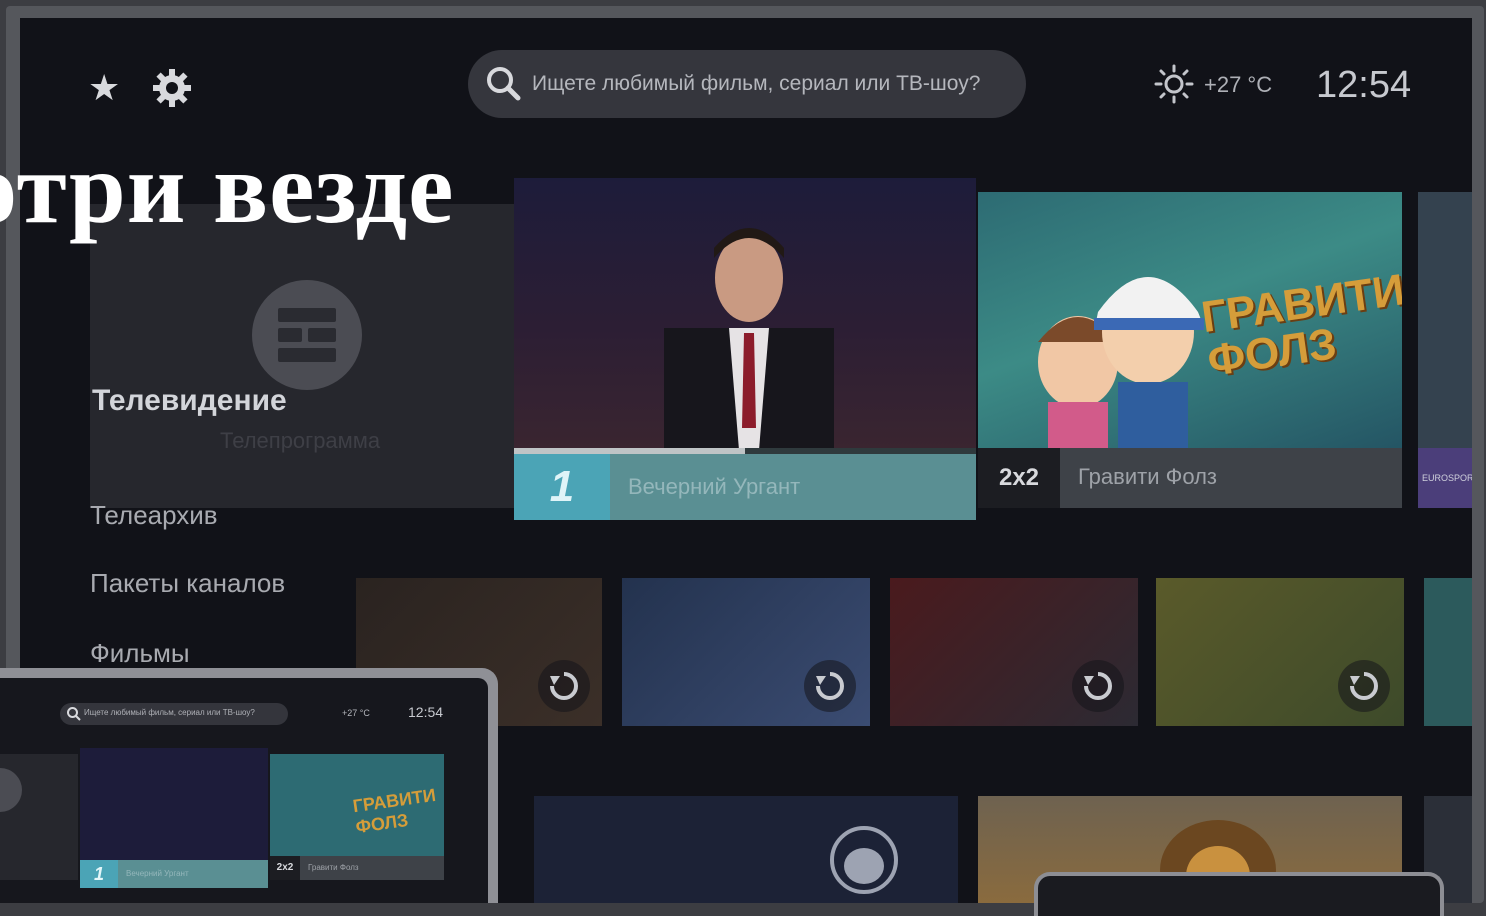 The height and width of the screenshot is (916, 1486). What do you see at coordinates (187, 583) in the screenshot?
I see `menu-item-packages: Пакеты каналов` at bounding box center [187, 583].